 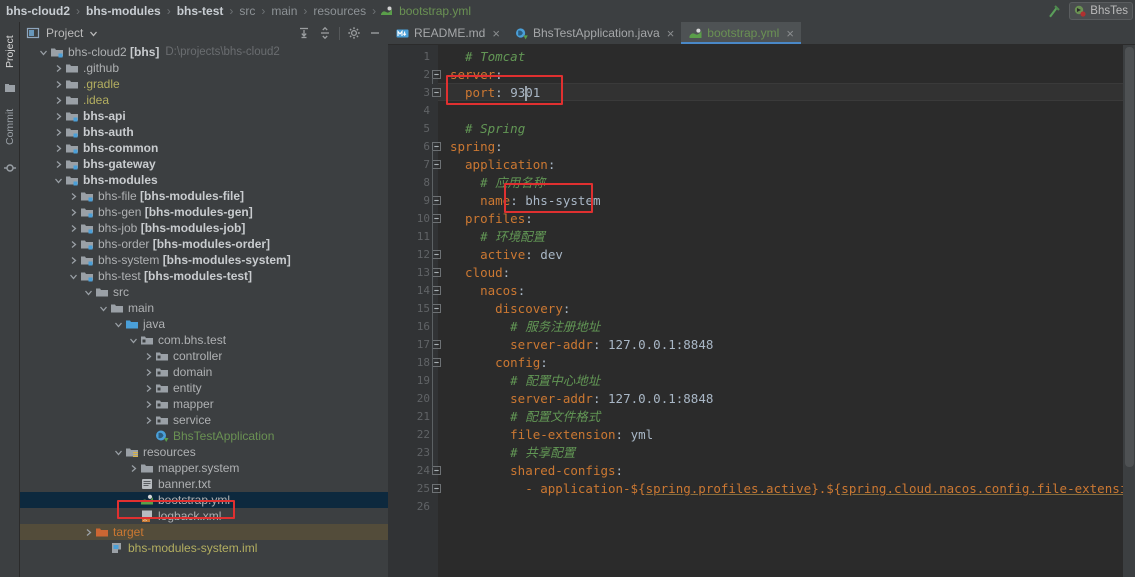 I want to click on tree-row: BhsTestApplication, so click(x=204, y=436).